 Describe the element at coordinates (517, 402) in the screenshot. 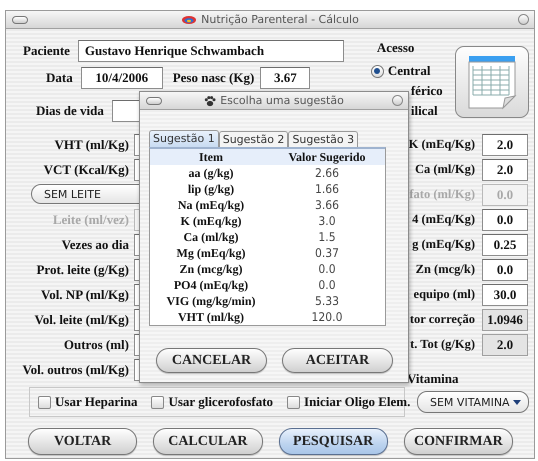

I see `caret-icon` at that location.